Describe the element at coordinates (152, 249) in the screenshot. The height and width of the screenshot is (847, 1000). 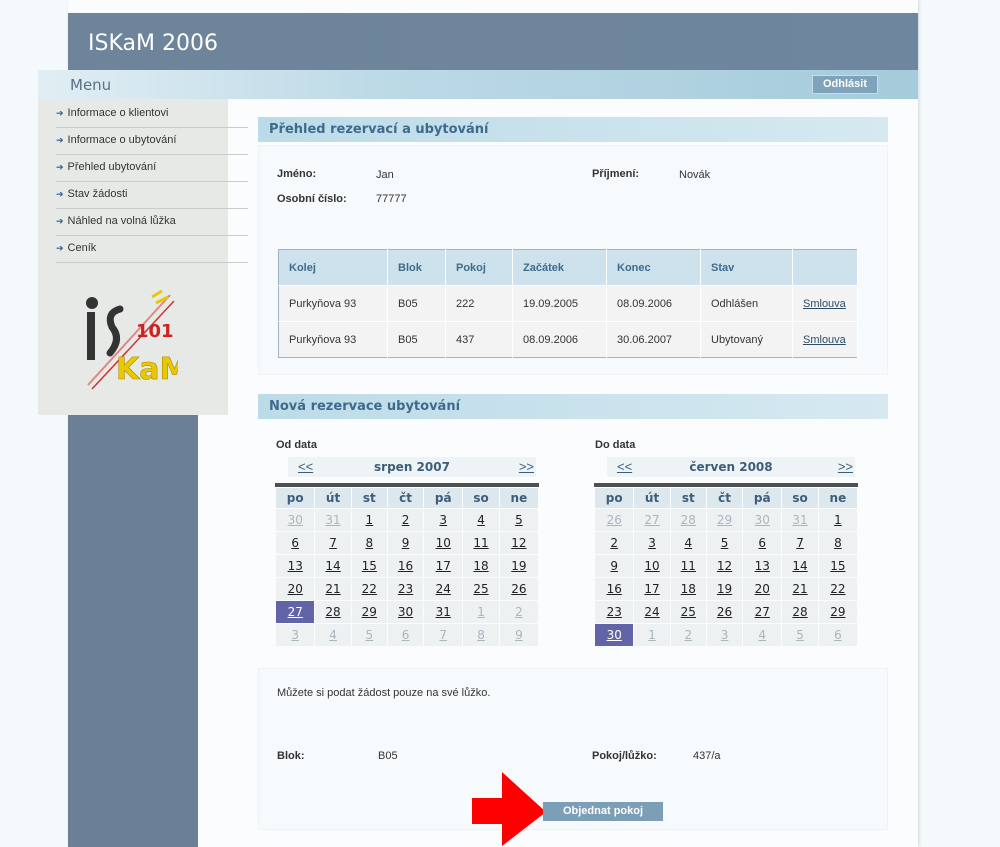
I see `sidebar-item-pricelist: ➔ Ceník` at that location.